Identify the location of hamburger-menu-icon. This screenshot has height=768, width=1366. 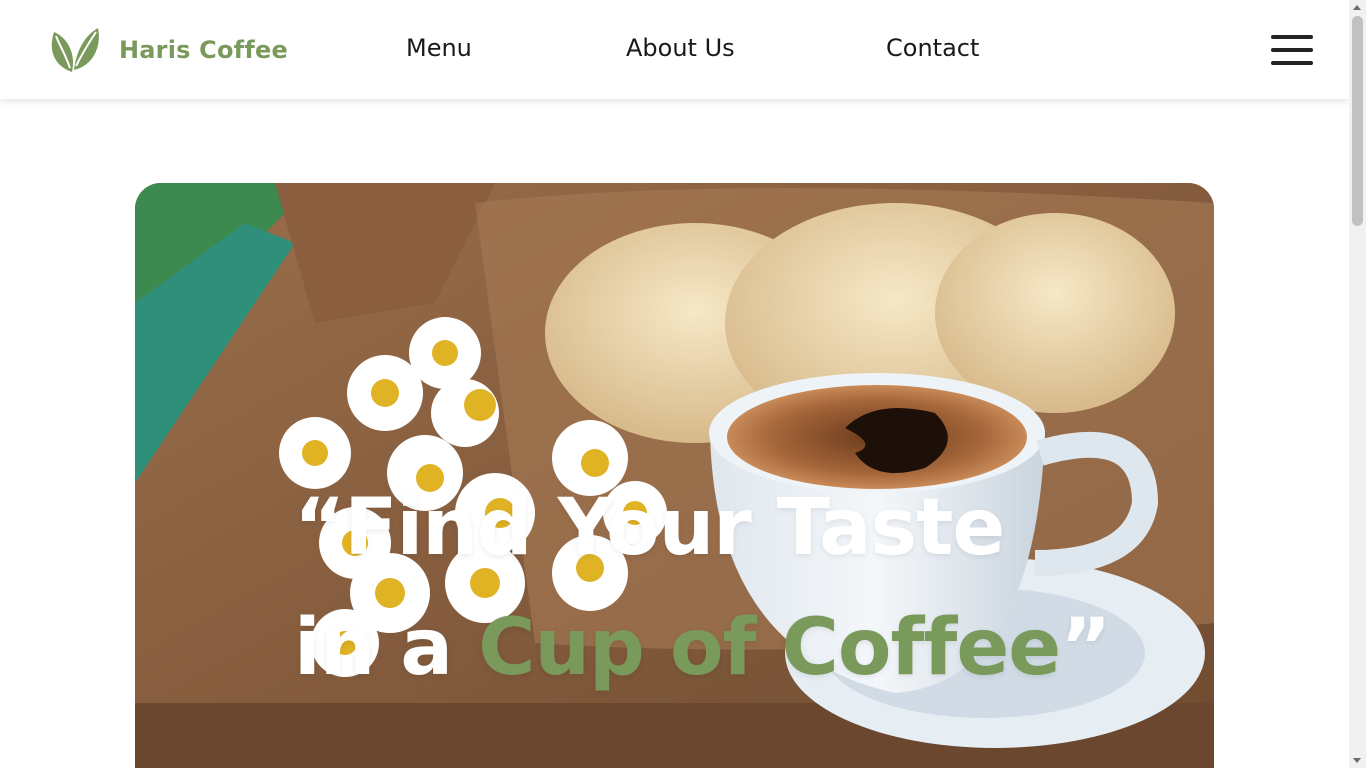
(1292, 50).